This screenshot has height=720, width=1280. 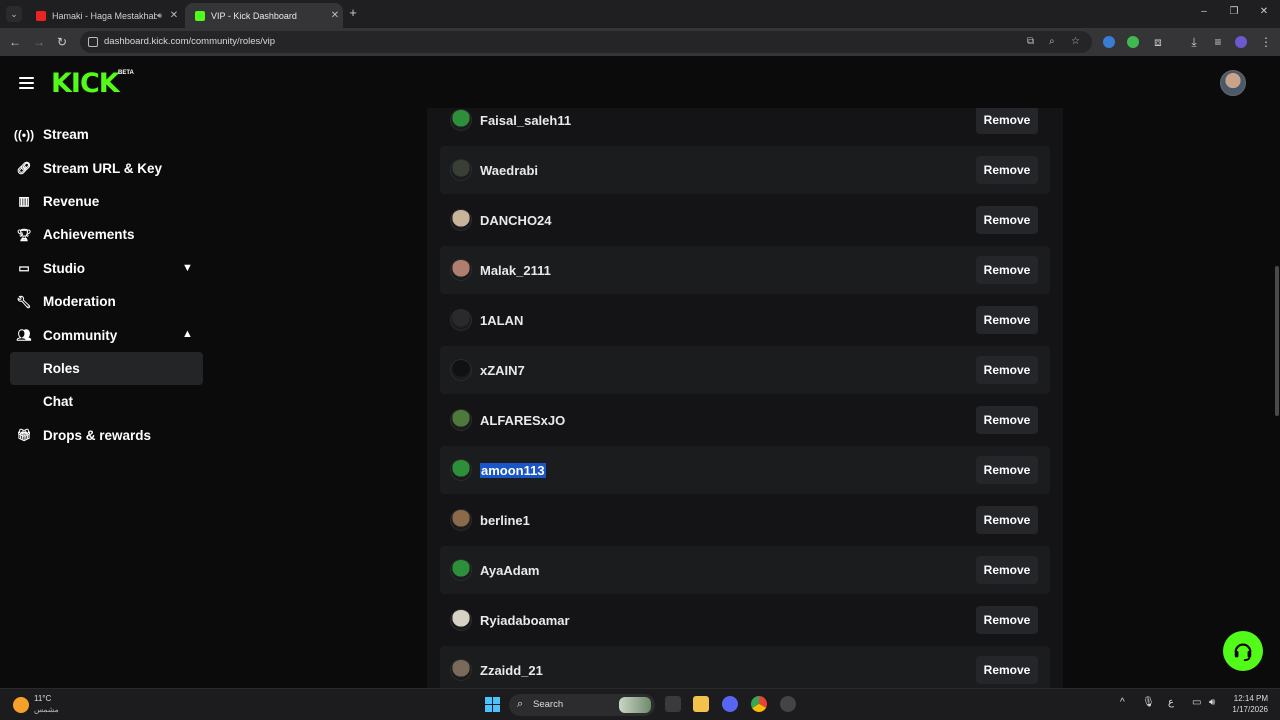 What do you see at coordinates (93, 42) in the screenshot?
I see `site-info-icon` at bounding box center [93, 42].